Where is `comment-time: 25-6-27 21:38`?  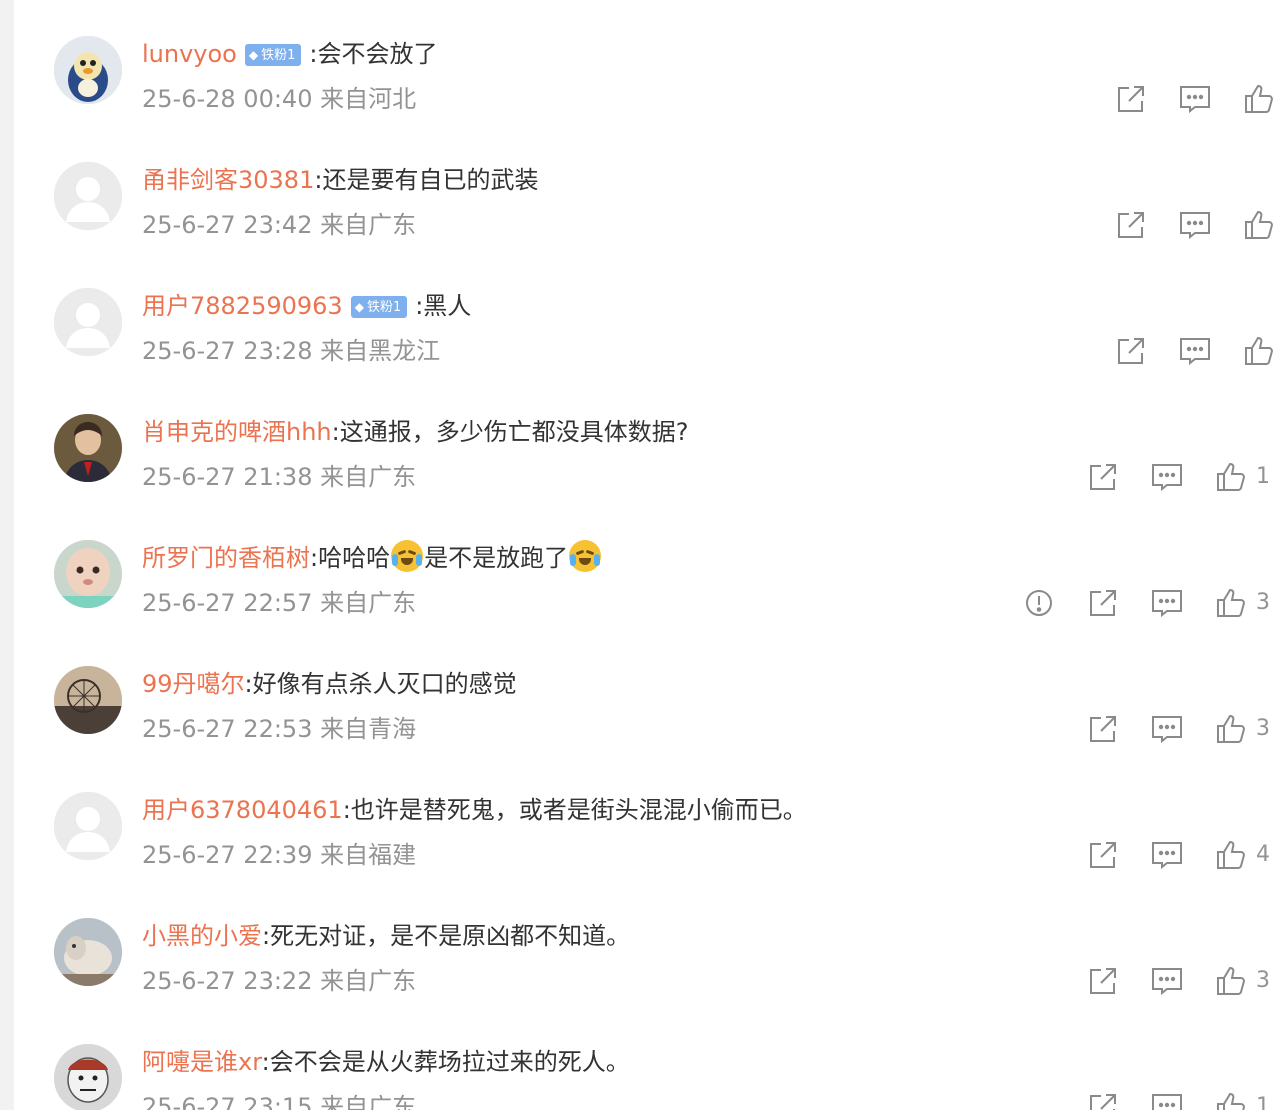
comment-time: 25-6-27 21:38 is located at coordinates (227, 477).